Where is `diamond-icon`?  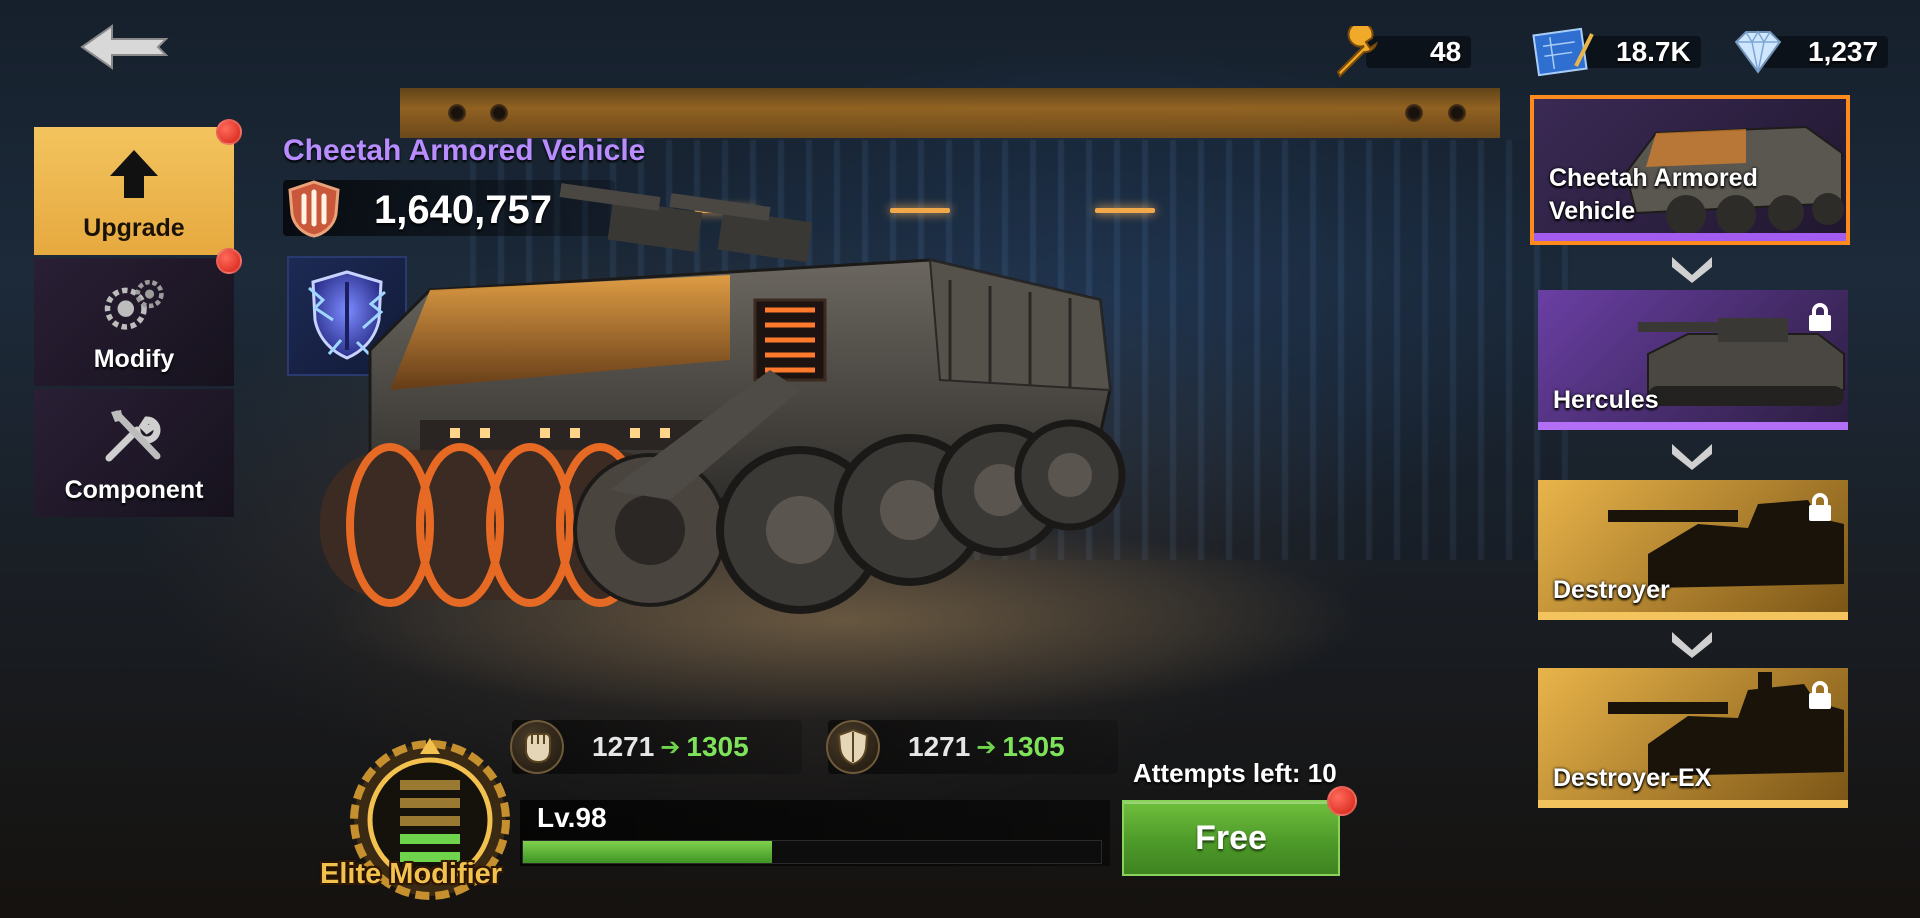 diamond-icon is located at coordinates (1758, 52).